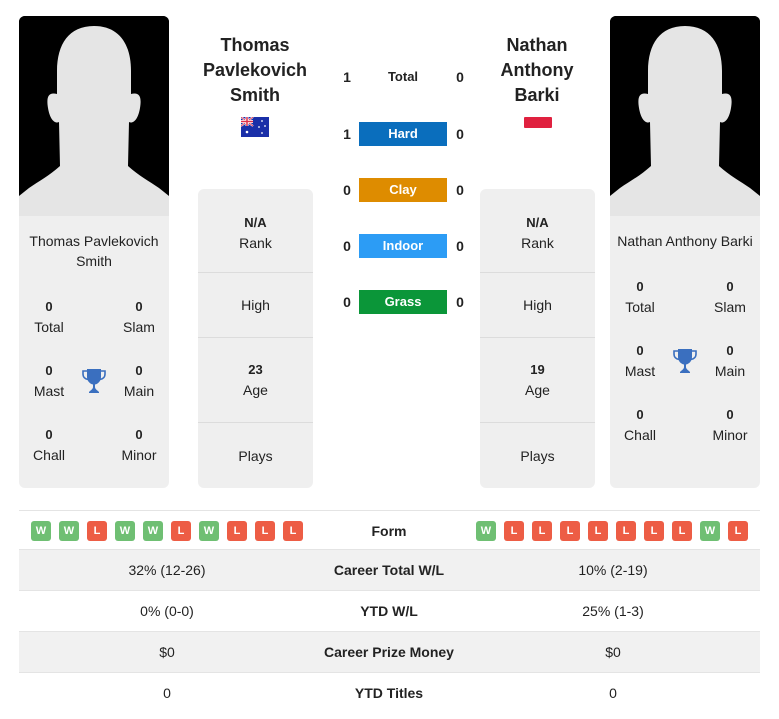  I want to click on surface-badge-indoor: Indoor, so click(403, 246).